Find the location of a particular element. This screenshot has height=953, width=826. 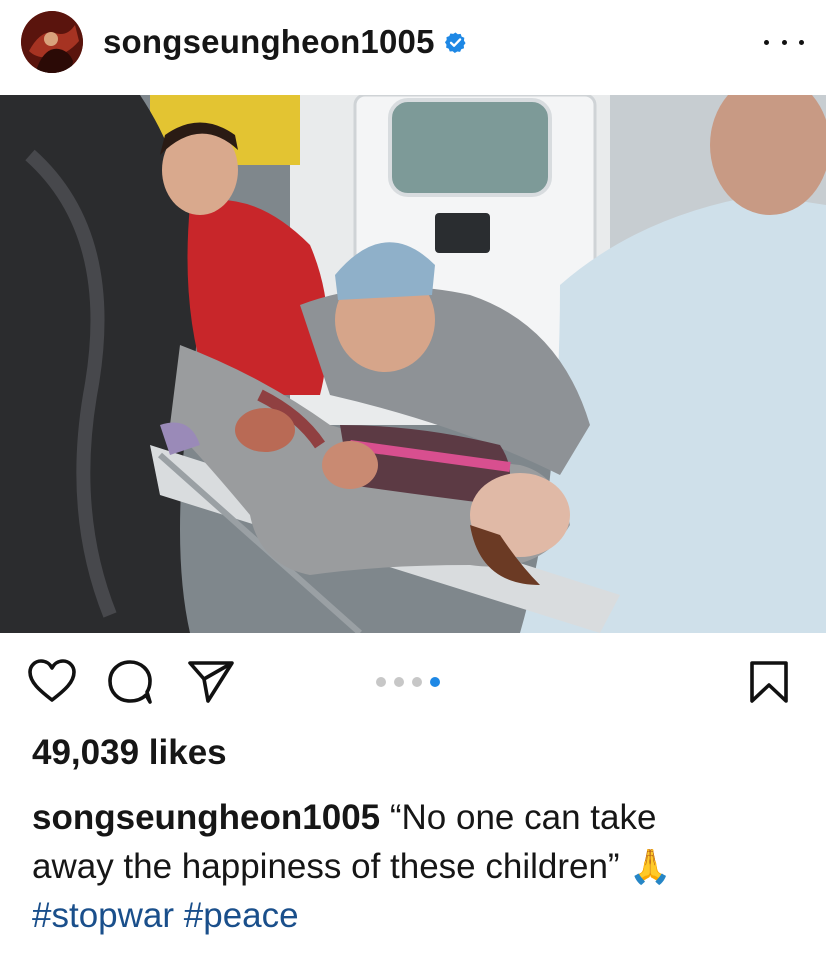

more-options-button is located at coordinates (784, 42).